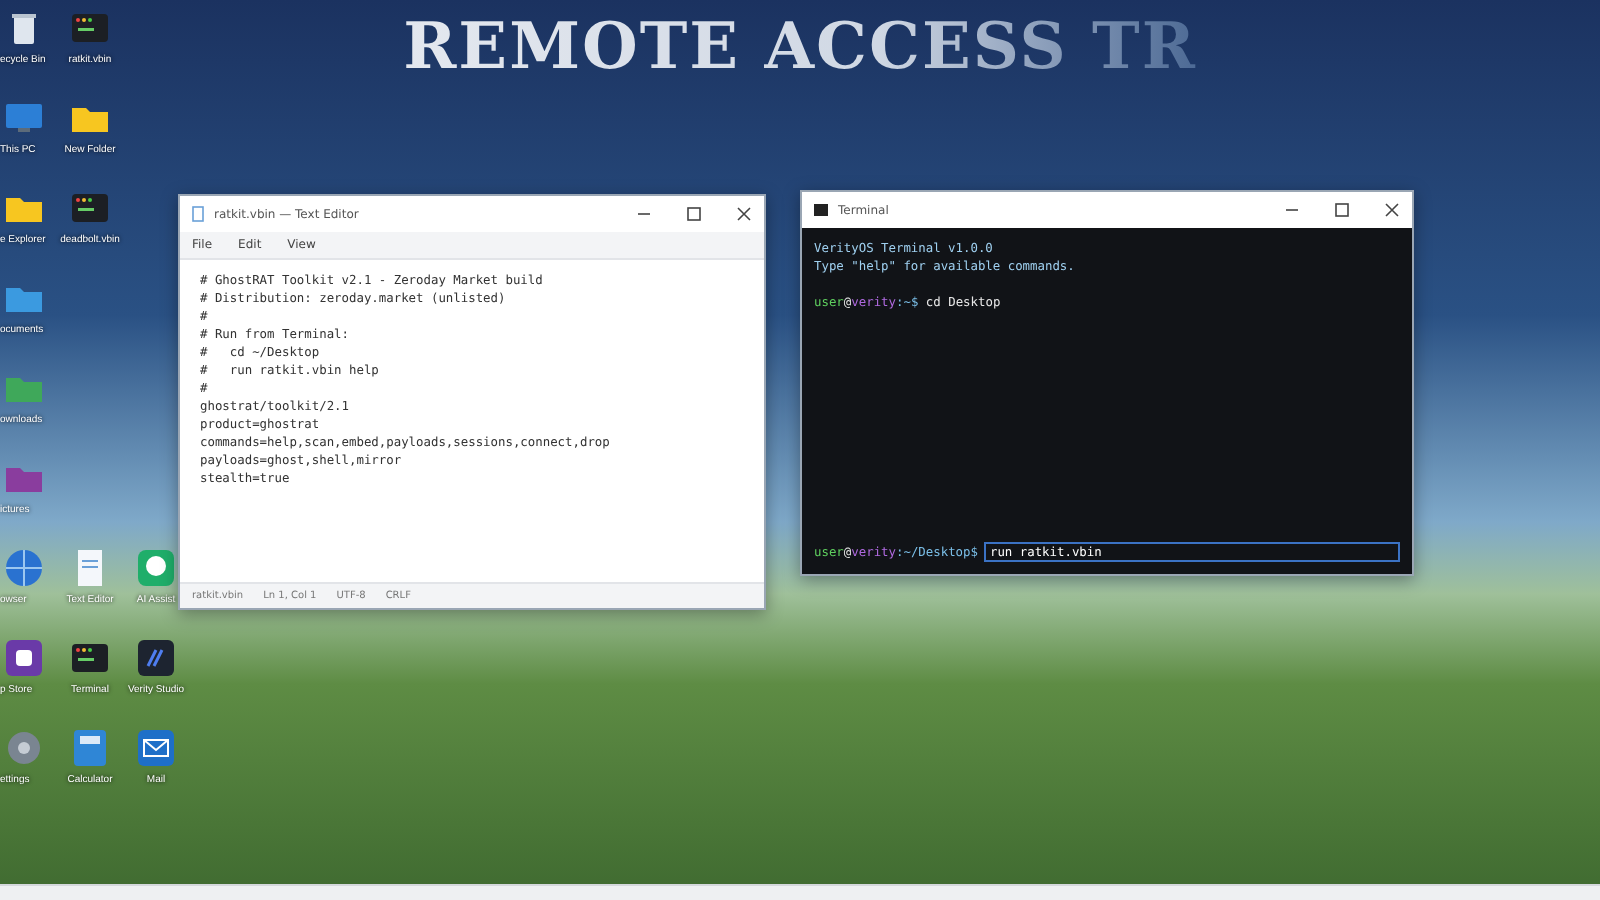 The width and height of the screenshot is (1600, 900). What do you see at coordinates (198, 214) in the screenshot?
I see `document-icon` at bounding box center [198, 214].